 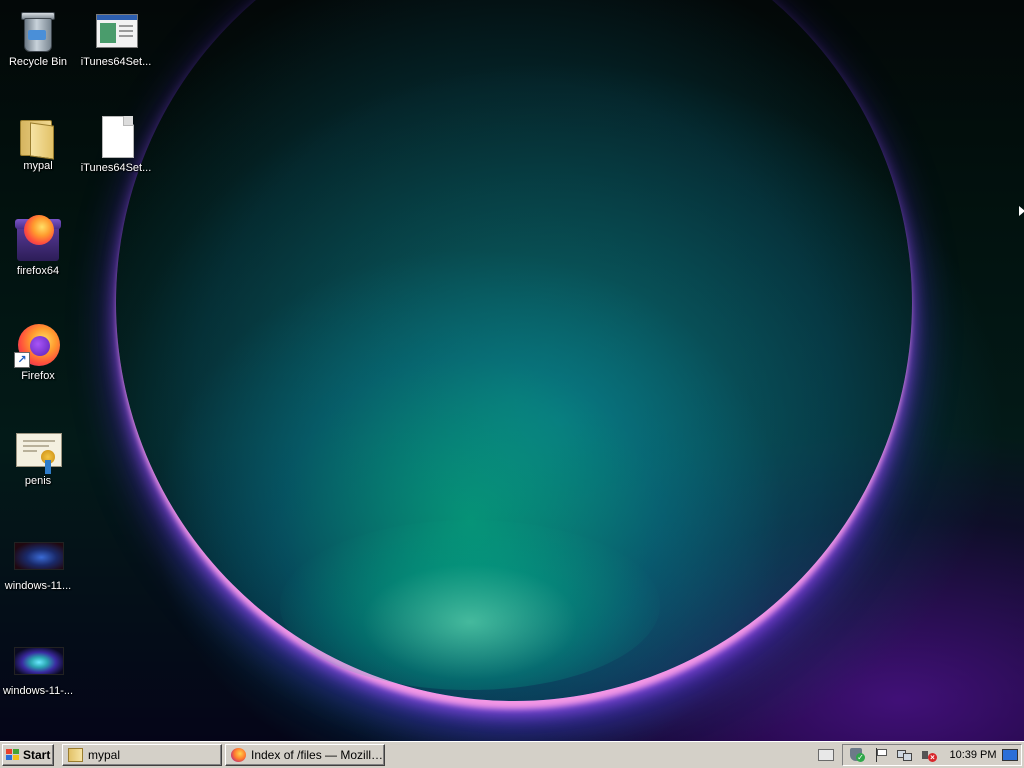 I want to click on desktop-icon-label: firefox64, so click(x=38, y=271).